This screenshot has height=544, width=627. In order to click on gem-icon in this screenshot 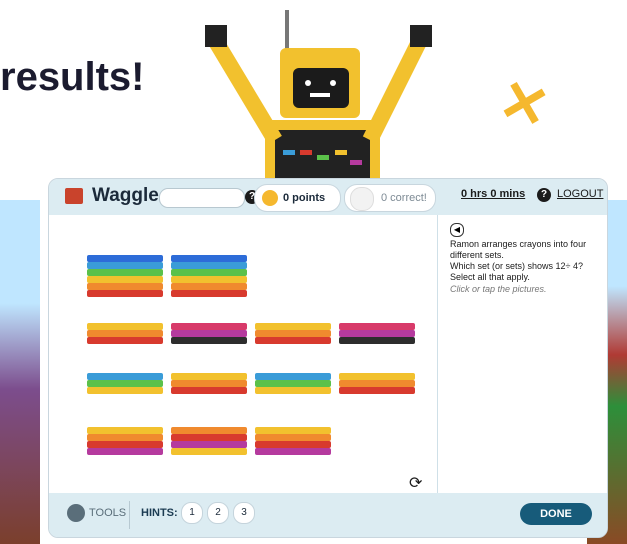, I will do `click(362, 199)`.